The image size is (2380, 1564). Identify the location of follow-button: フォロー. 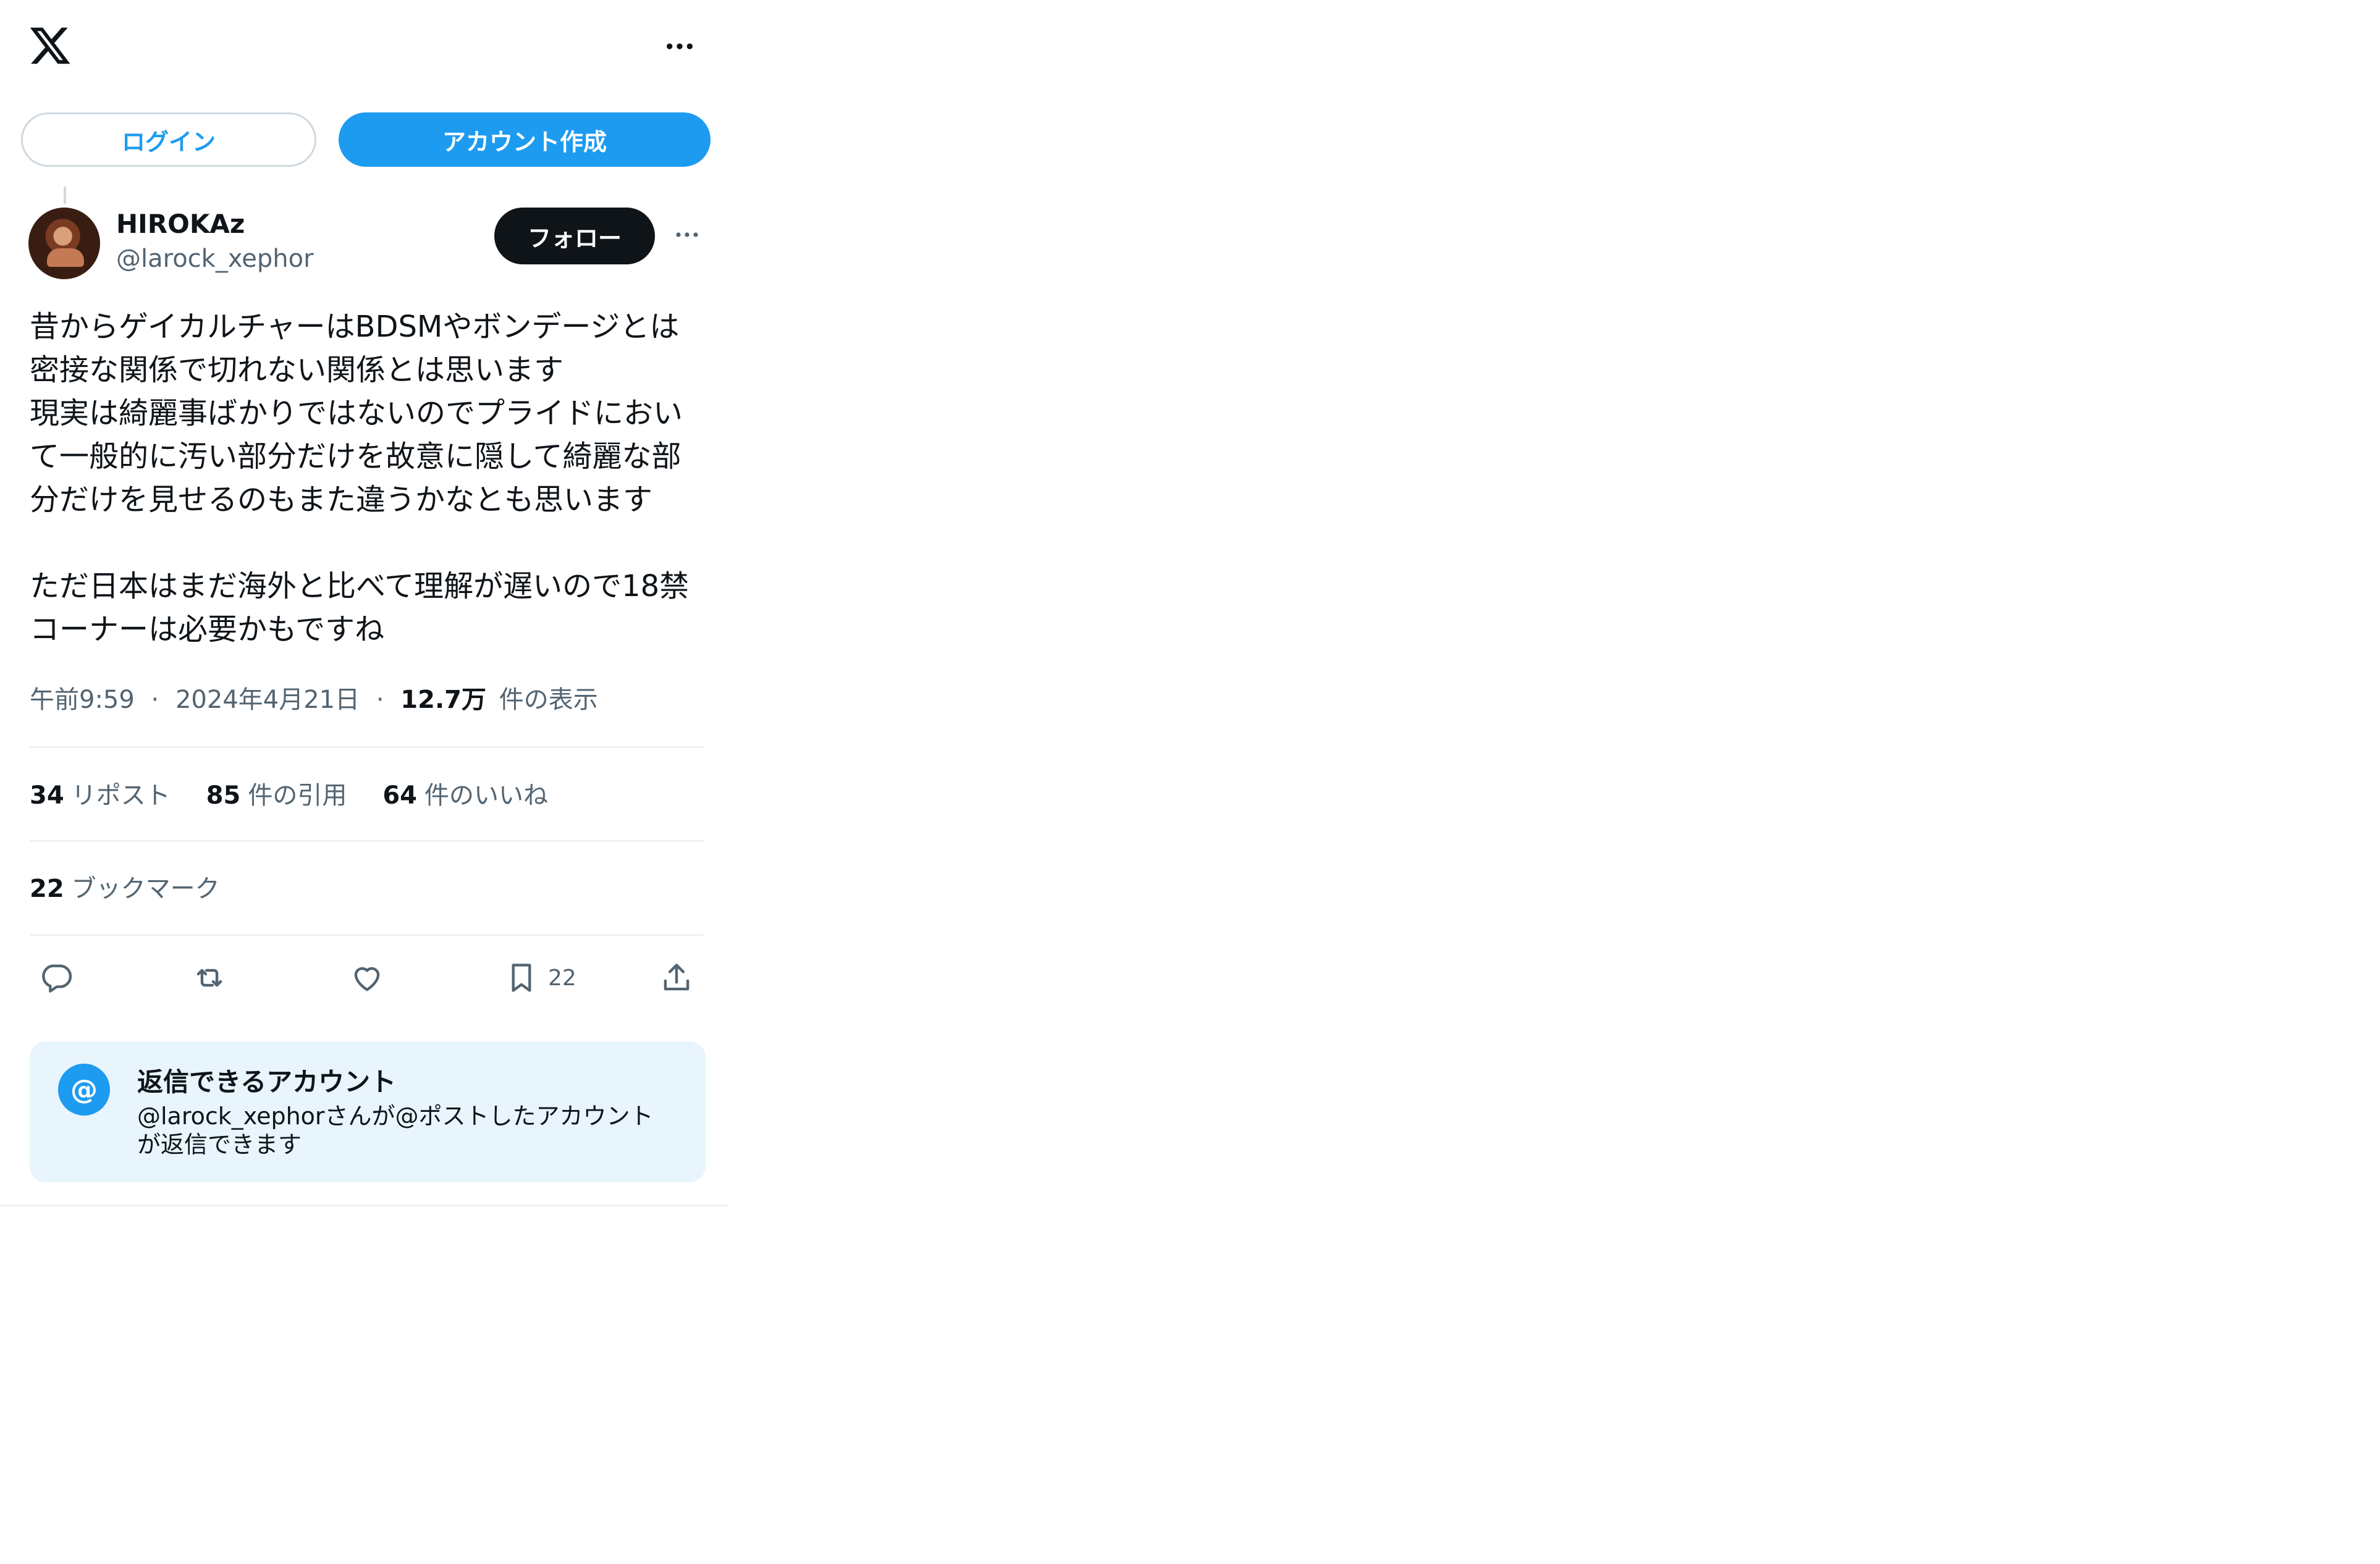
(574, 236).